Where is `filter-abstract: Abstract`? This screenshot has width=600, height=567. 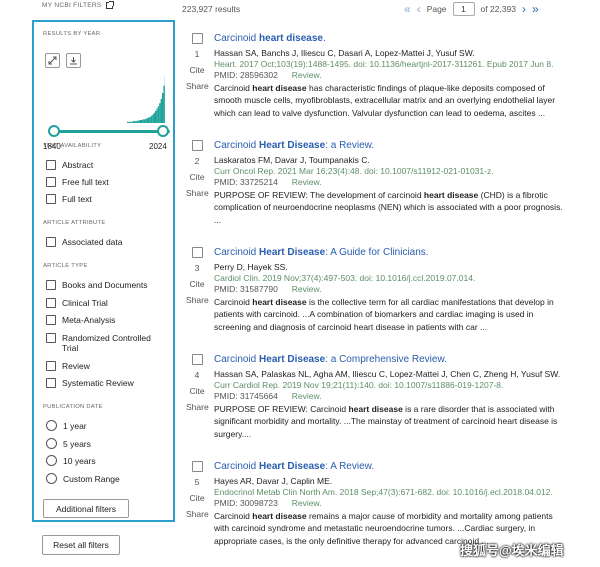
filter-abstract: Abstract is located at coordinates (69, 165).